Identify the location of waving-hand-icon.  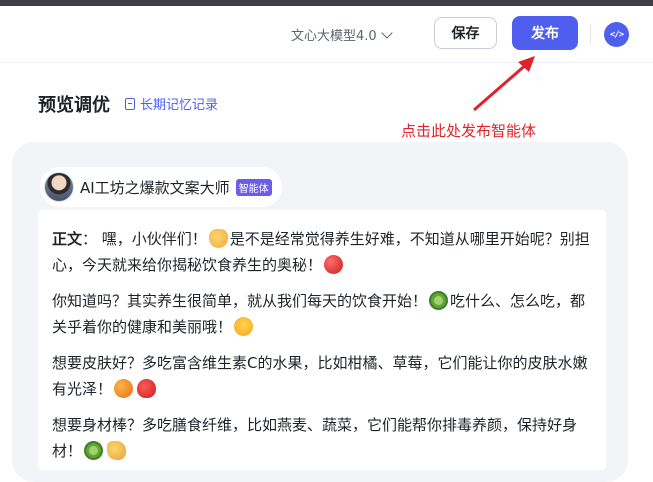
(218, 238).